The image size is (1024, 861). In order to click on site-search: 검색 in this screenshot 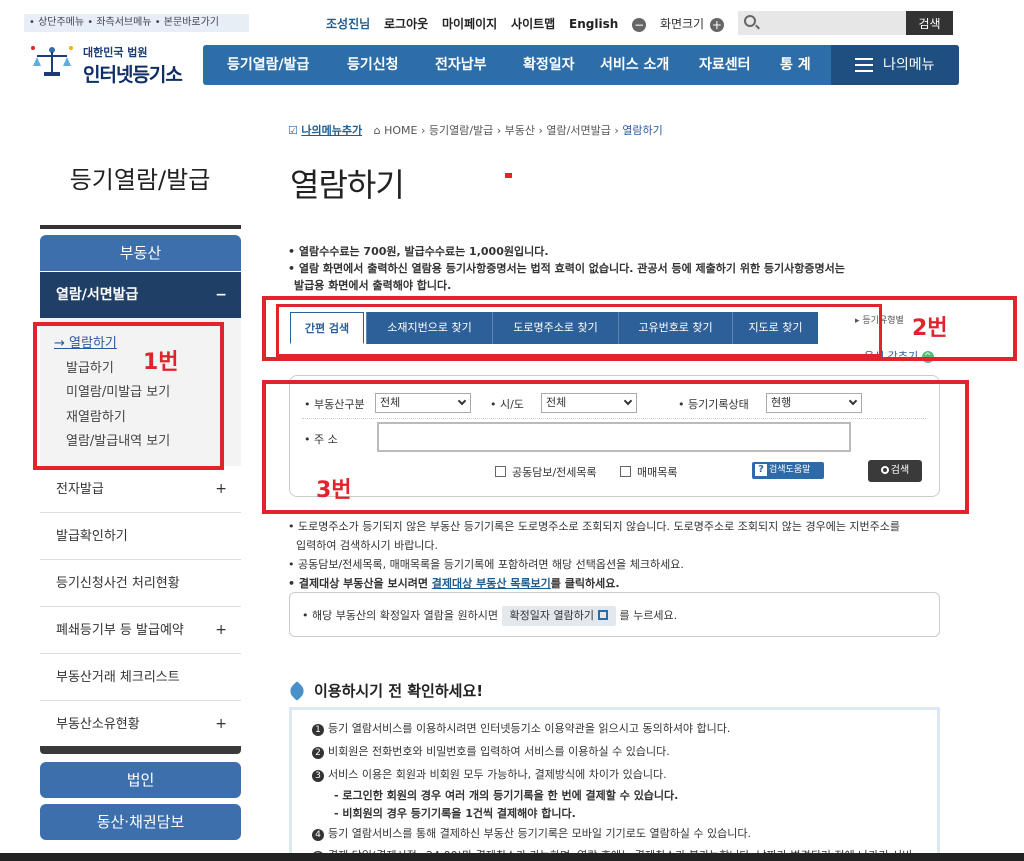, I will do `click(845, 23)`.